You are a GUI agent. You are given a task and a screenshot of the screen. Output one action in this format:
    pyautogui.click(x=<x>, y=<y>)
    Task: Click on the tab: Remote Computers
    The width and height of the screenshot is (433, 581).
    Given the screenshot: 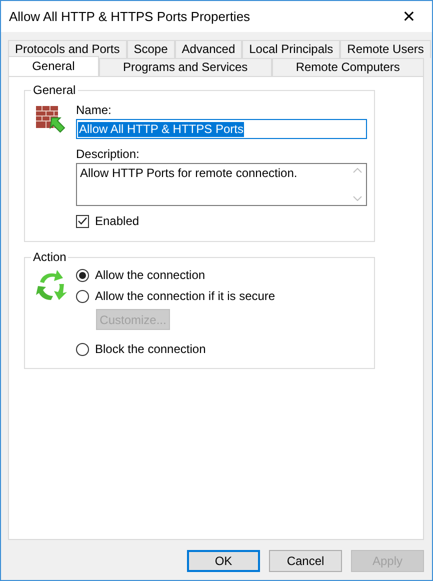 What is the action you would take?
    pyautogui.click(x=348, y=67)
    